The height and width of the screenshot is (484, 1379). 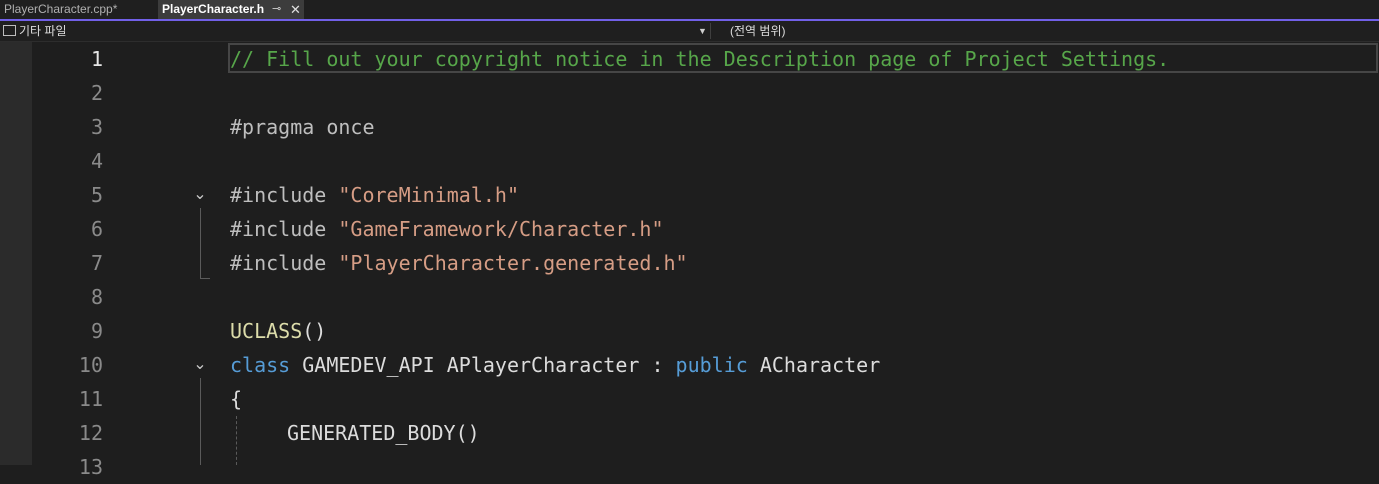 I want to click on navbar-divider, so click(x=710, y=31).